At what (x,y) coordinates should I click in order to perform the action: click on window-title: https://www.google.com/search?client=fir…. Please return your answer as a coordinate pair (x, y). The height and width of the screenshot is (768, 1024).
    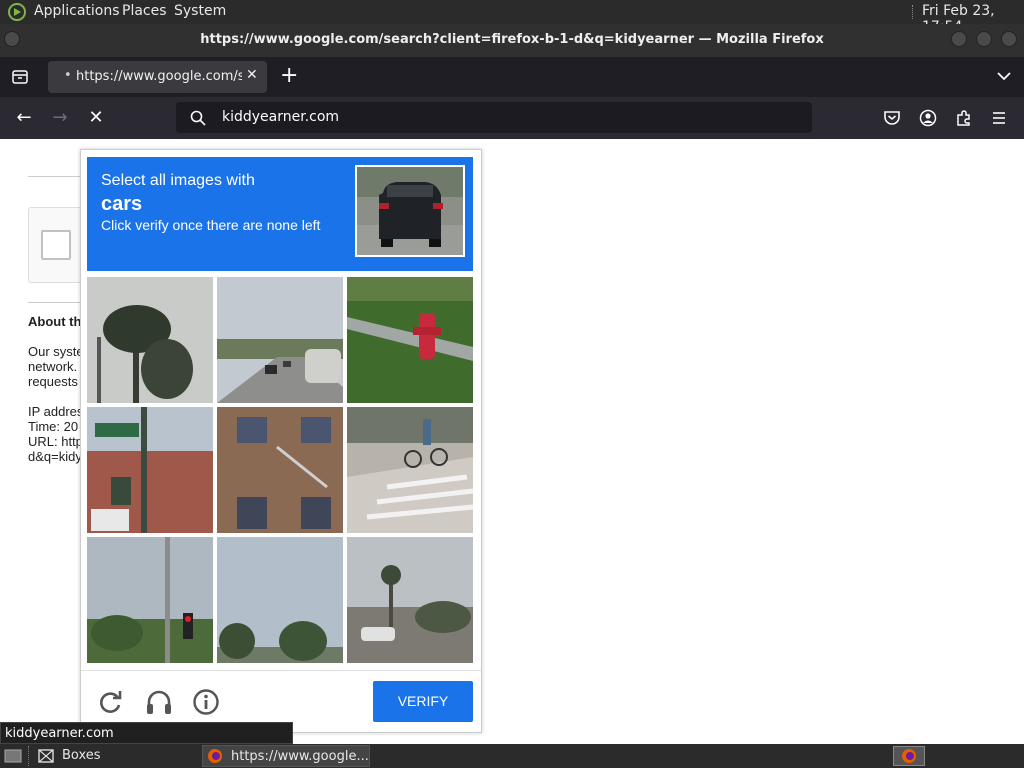
    Looking at the image, I should click on (512, 39).